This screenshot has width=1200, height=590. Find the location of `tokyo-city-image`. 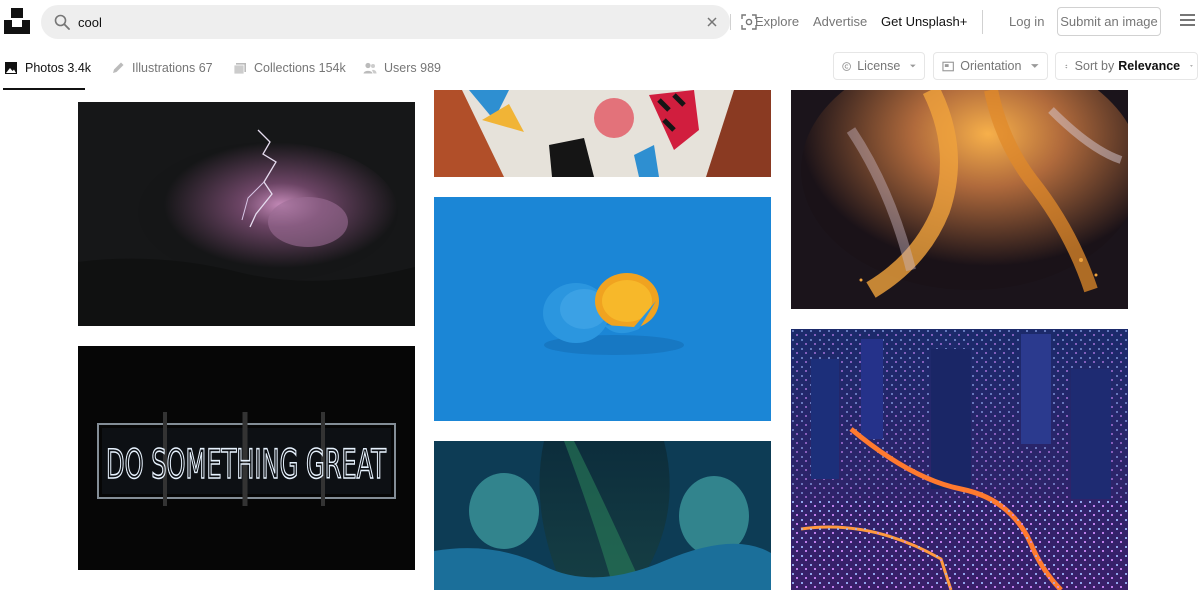

tokyo-city-image is located at coordinates (959, 459).